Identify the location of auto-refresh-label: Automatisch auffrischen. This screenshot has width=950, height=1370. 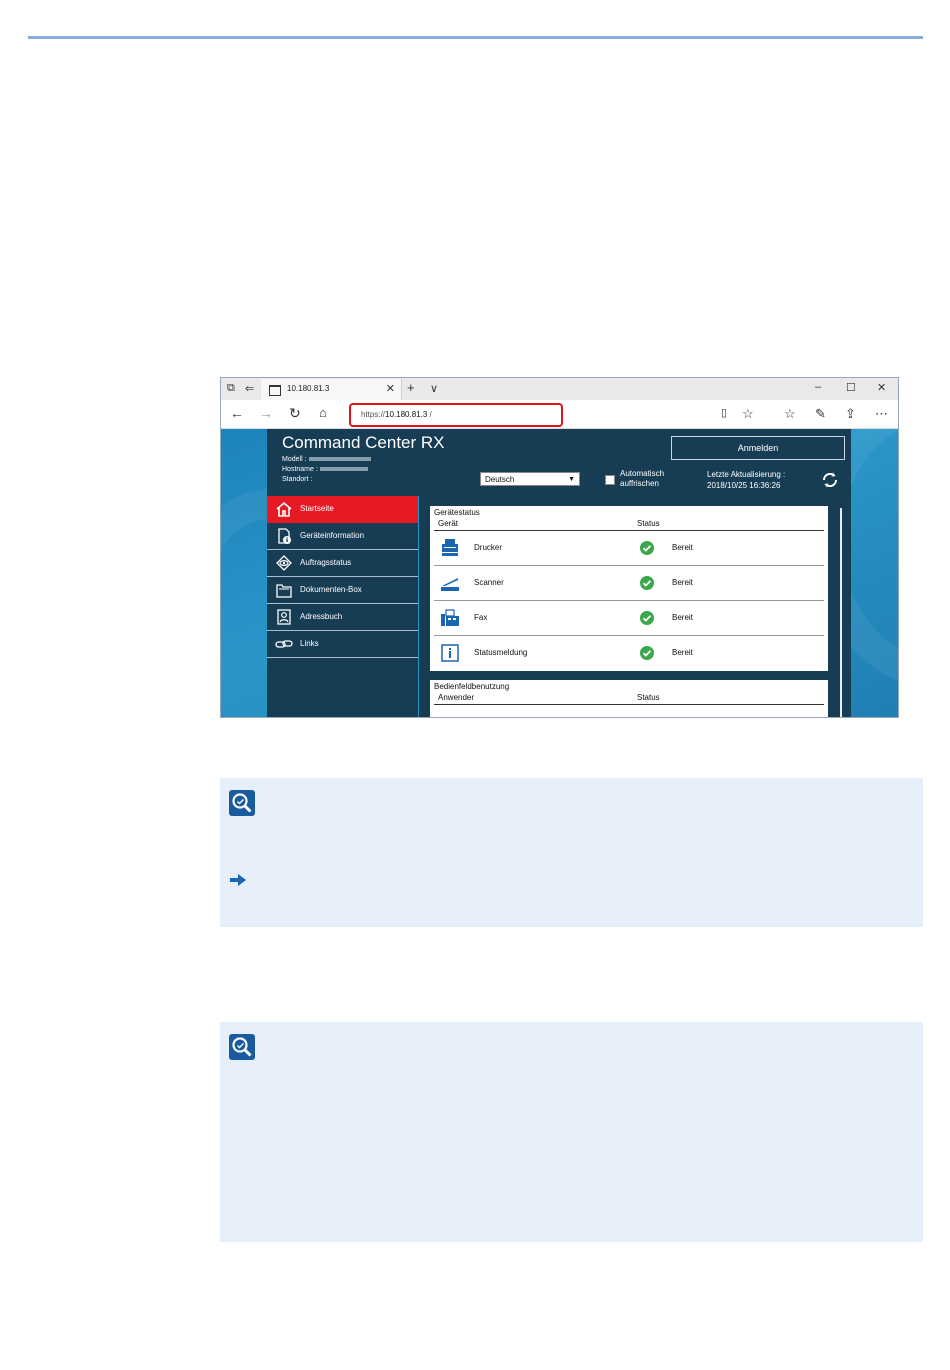
(642, 478).